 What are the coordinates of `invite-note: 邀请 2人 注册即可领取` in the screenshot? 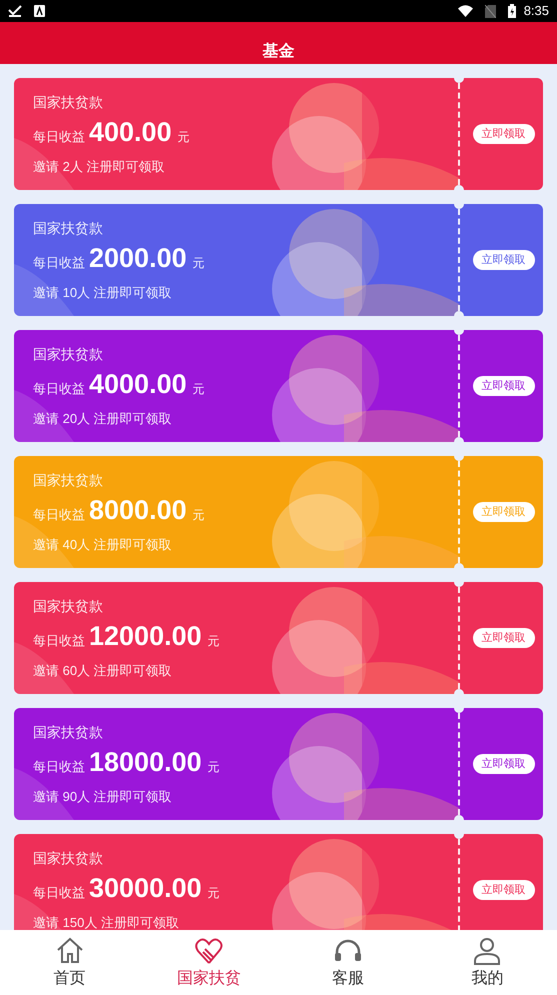 It's located at (99, 167).